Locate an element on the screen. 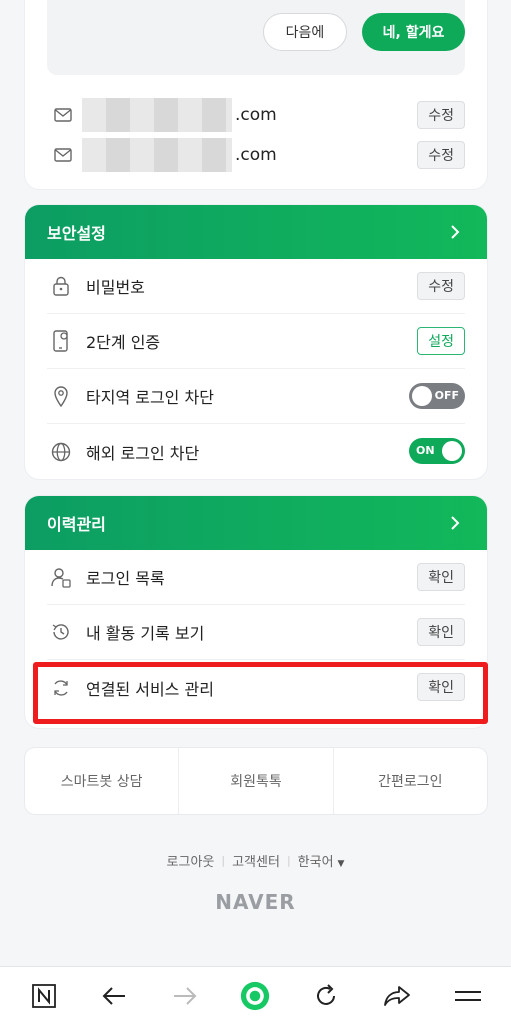 This screenshot has height=1024, width=511. security-item-label: 타지역 로그인 차단 is located at coordinates (150, 397).